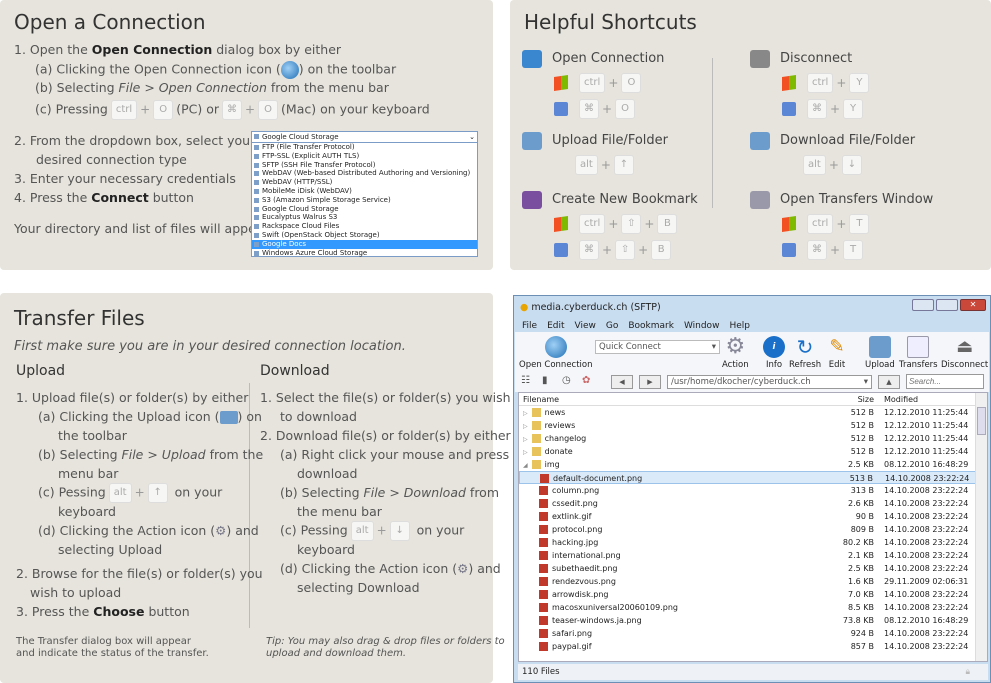 Image resolution: width=991 pixels, height=683 pixels. What do you see at coordinates (657, 347) in the screenshot?
I see `quick-connect-combo: Quick Connect ▾` at bounding box center [657, 347].